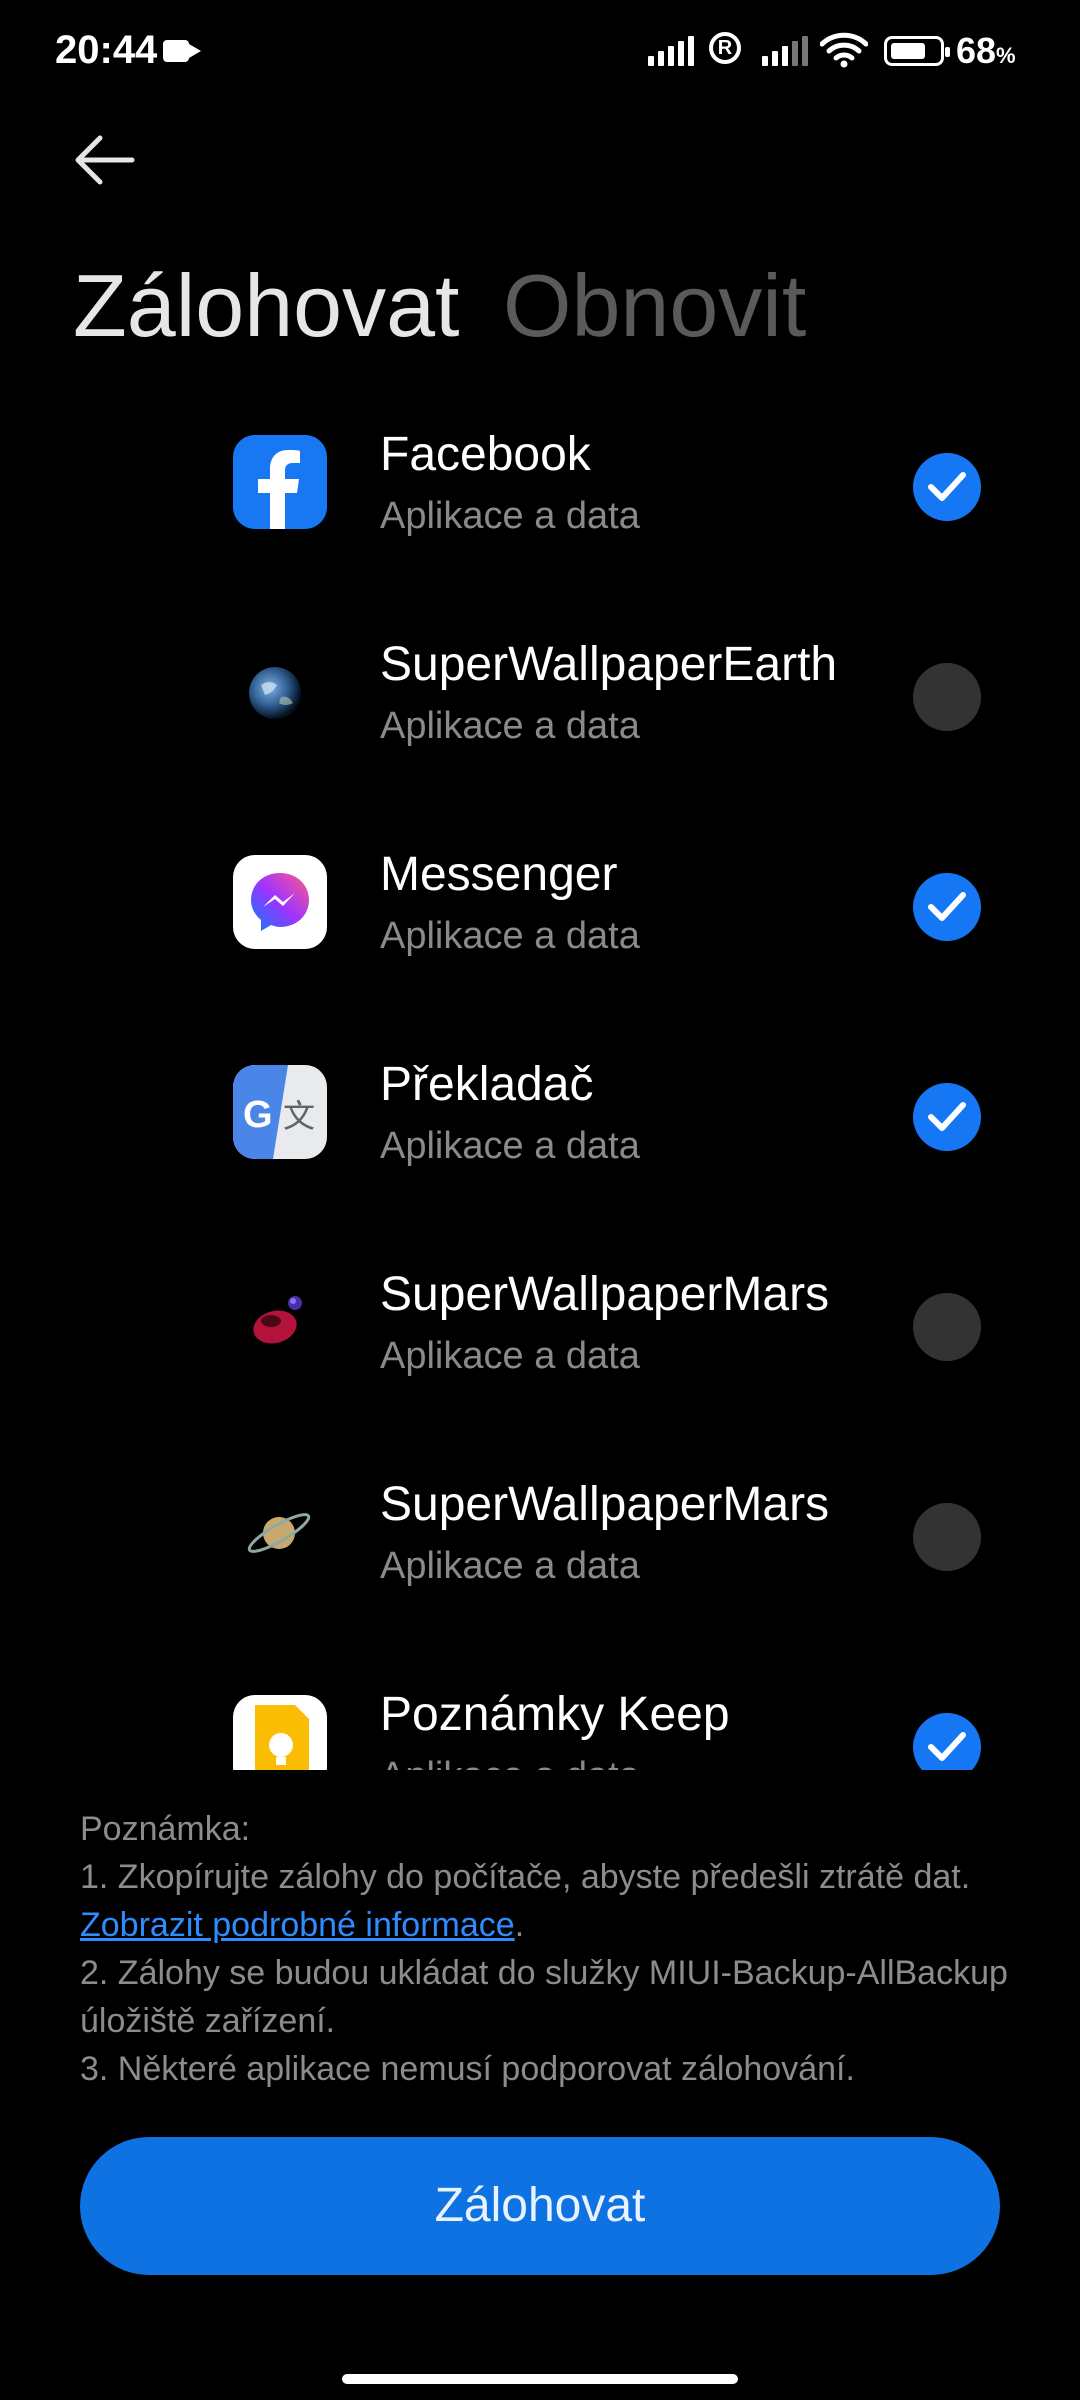 The height and width of the screenshot is (2400, 1080). Describe the element at coordinates (280, 482) in the screenshot. I see `facebook-icon` at that location.